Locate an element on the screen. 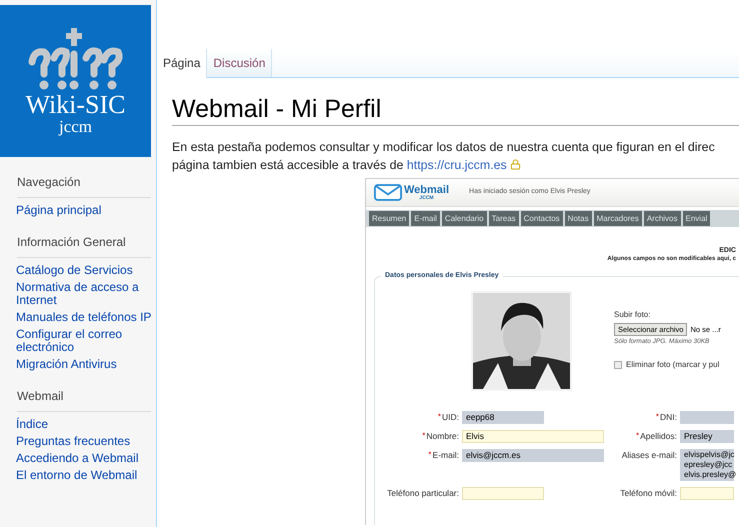 This screenshot has width=739, height=527. sidebar-link: Migración Antivirus is located at coordinates (84, 364).